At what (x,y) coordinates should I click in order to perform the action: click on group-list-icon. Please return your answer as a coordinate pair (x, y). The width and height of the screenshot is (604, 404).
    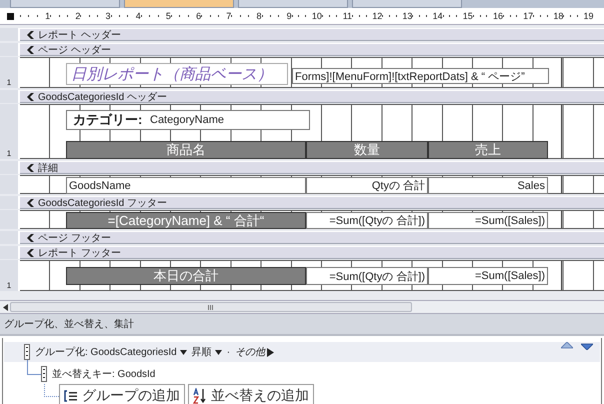
    Looking at the image, I should click on (71, 396).